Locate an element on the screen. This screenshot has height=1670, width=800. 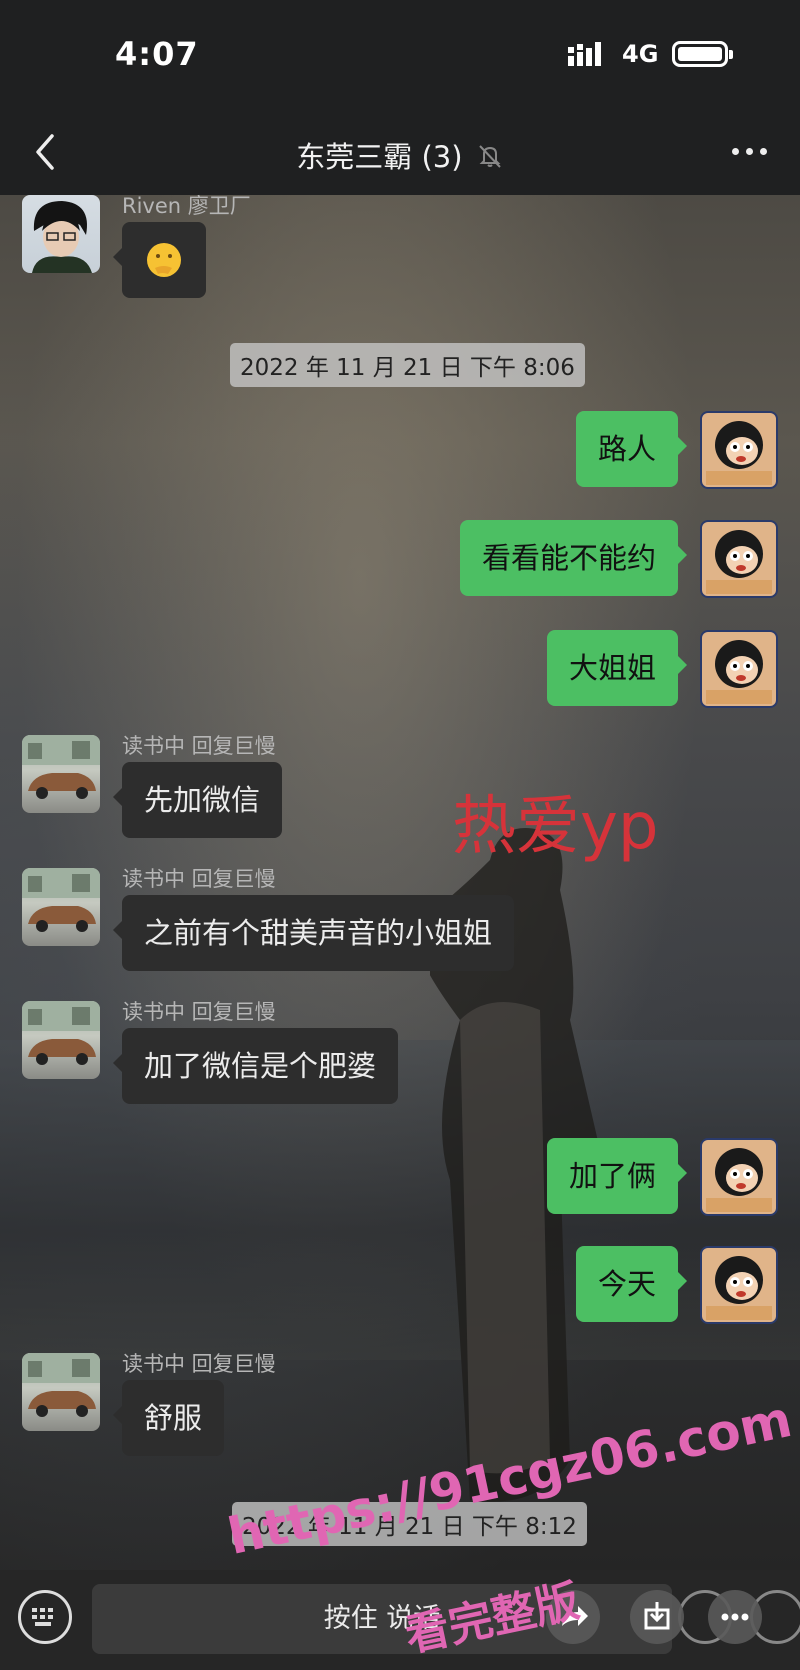
keyboard-icon is located at coordinates (45, 1617).